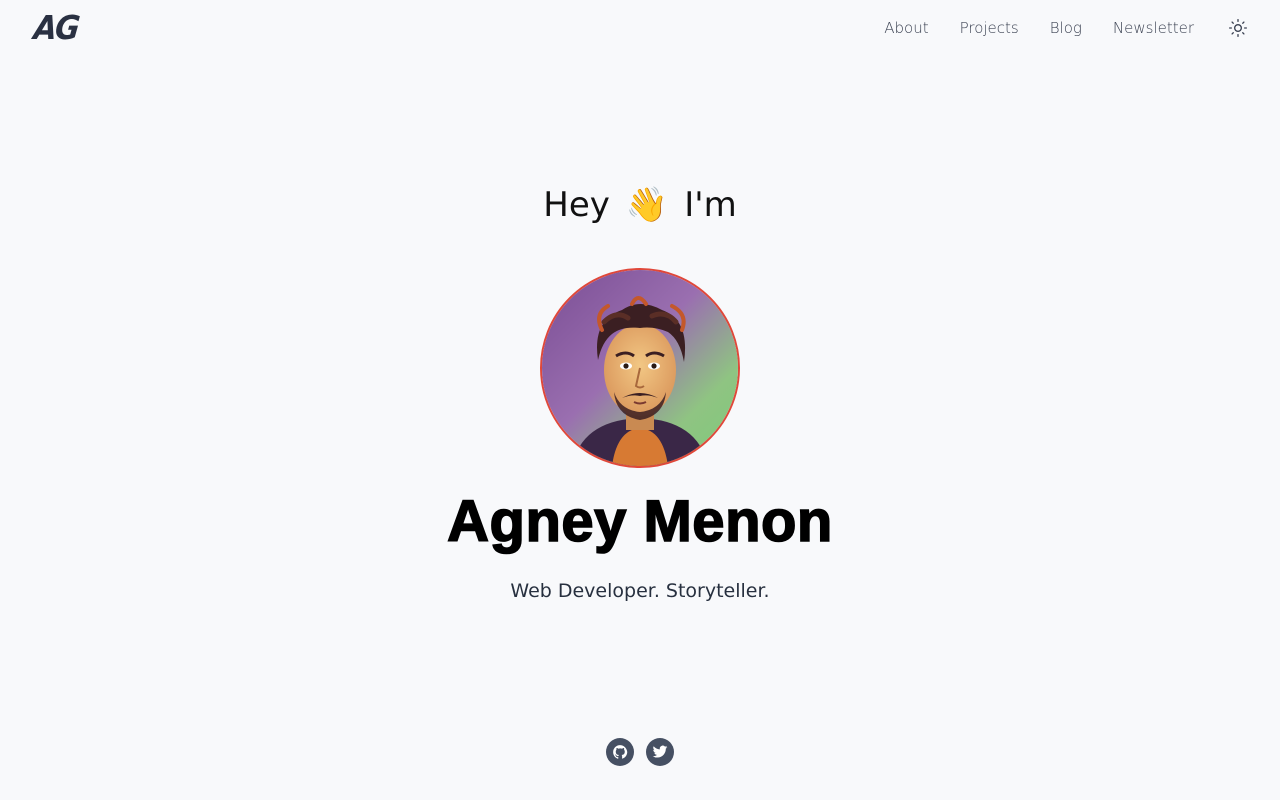 The image size is (1280, 800). I want to click on greeting-hey-text: Hey, so click(576, 205).